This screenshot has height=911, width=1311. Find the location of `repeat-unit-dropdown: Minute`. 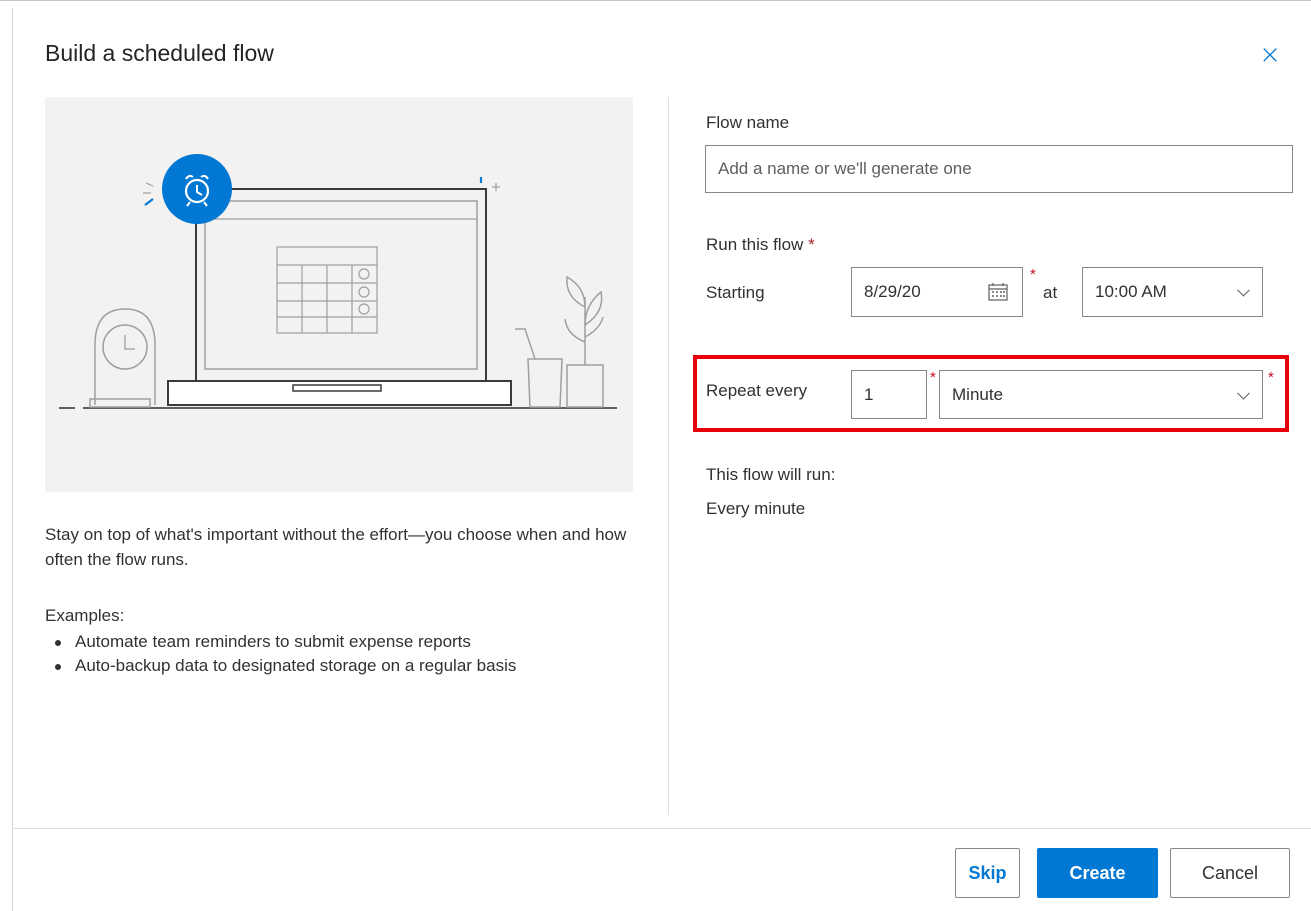

repeat-unit-dropdown: Minute is located at coordinates (1101, 394).